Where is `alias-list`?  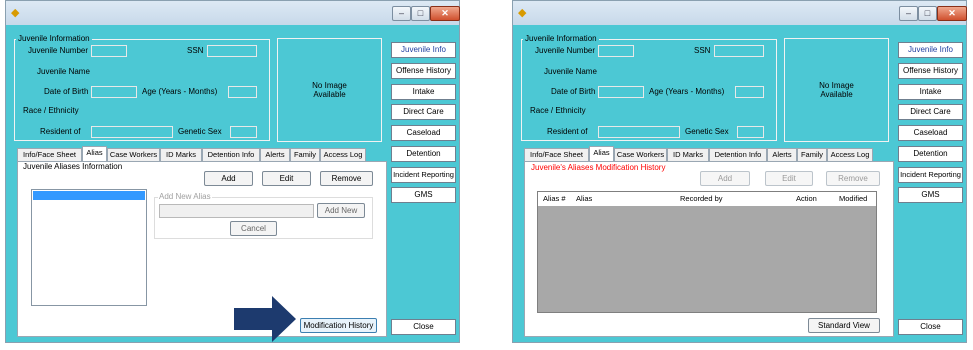 alias-list is located at coordinates (89, 247).